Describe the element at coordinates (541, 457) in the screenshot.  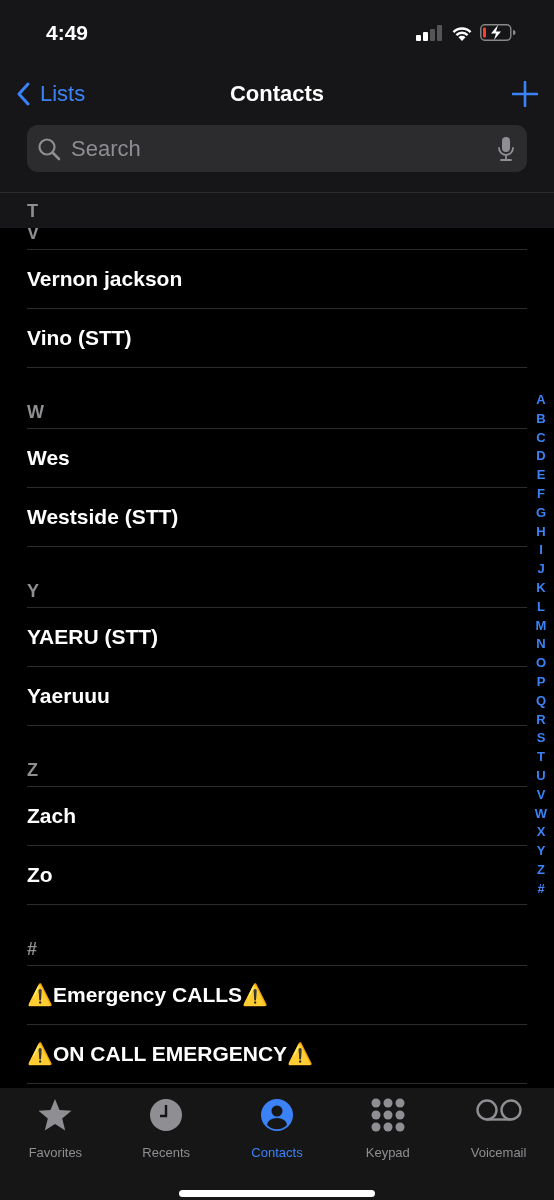
I see `index-letter: D` at that location.